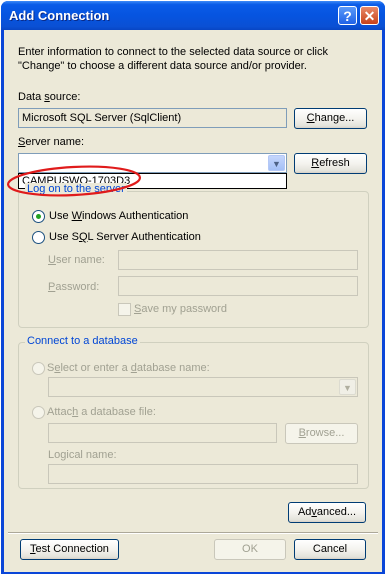 The width and height of the screenshot is (388, 577). What do you see at coordinates (238, 260) in the screenshot?
I see `user-name-field` at bounding box center [238, 260].